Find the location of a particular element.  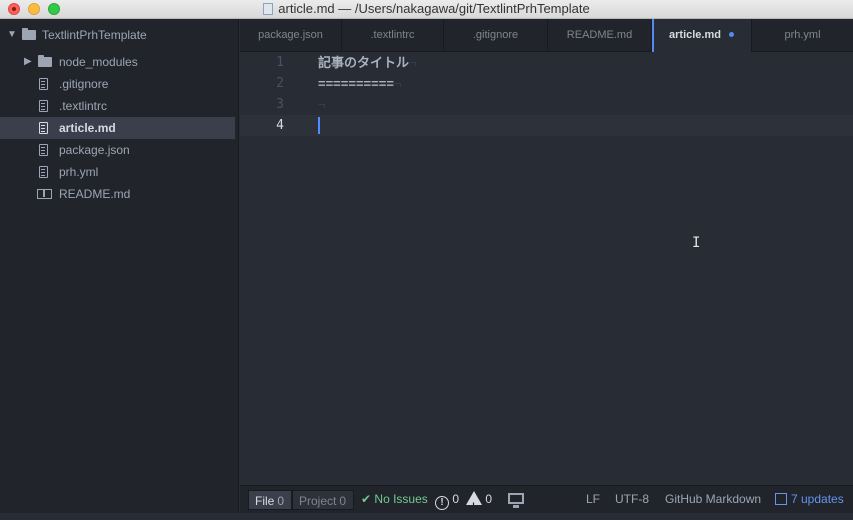

grammar-selector: GitHub Markdown is located at coordinates (713, 499).